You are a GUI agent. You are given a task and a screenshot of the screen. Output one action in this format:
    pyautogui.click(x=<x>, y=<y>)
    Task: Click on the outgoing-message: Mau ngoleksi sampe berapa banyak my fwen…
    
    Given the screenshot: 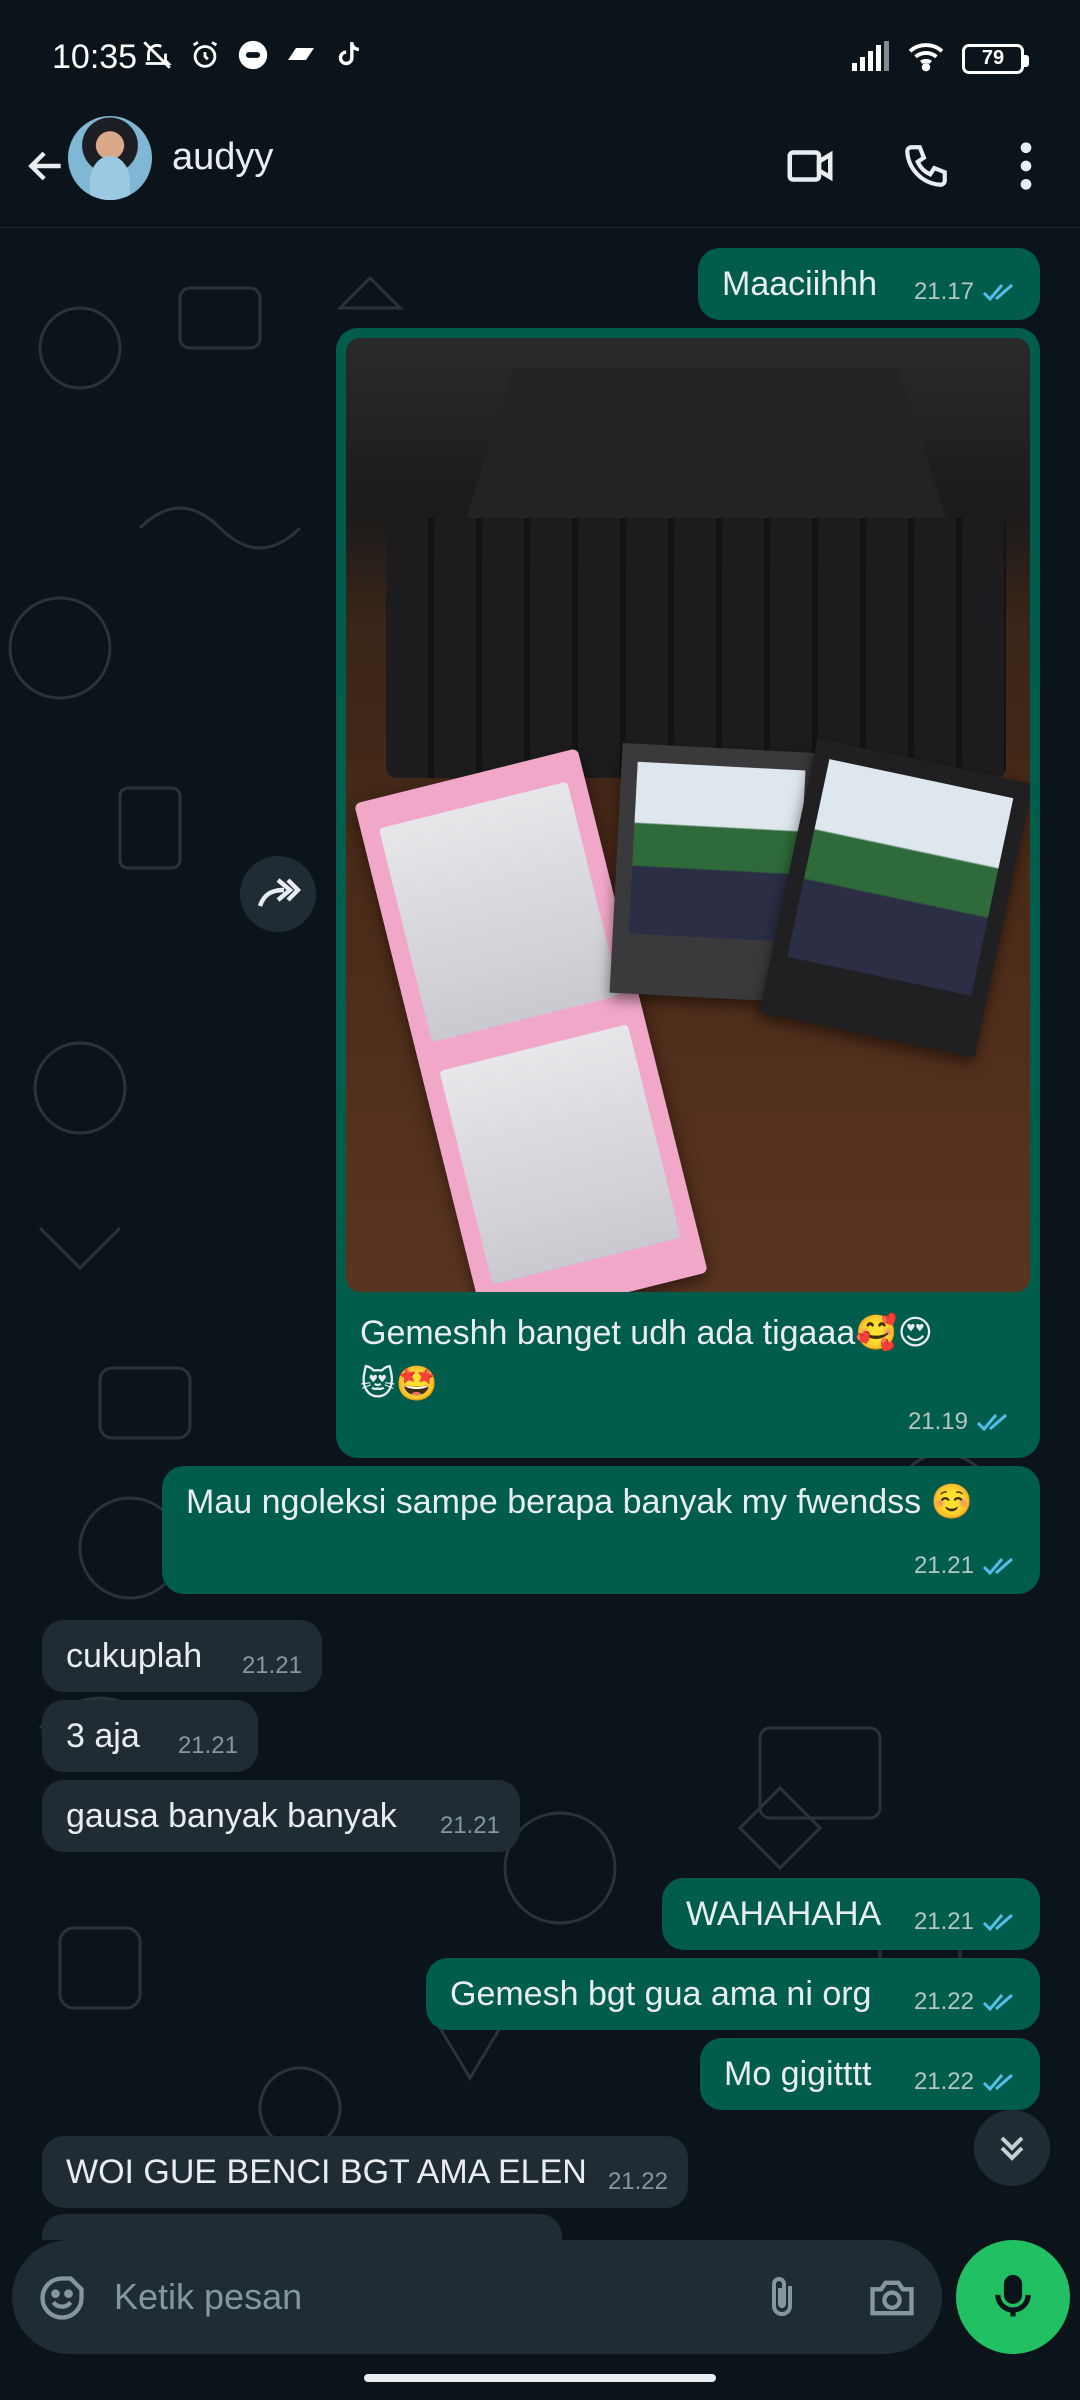 What is the action you would take?
    pyautogui.click(x=601, y=1530)
    